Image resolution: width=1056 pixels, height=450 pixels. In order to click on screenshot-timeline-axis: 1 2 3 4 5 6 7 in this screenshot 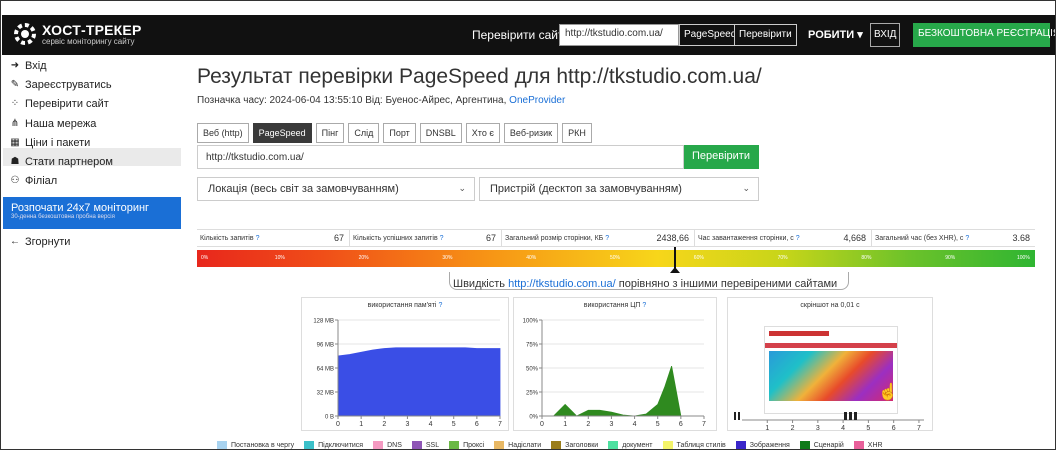, I will do `click(829, 421)`.